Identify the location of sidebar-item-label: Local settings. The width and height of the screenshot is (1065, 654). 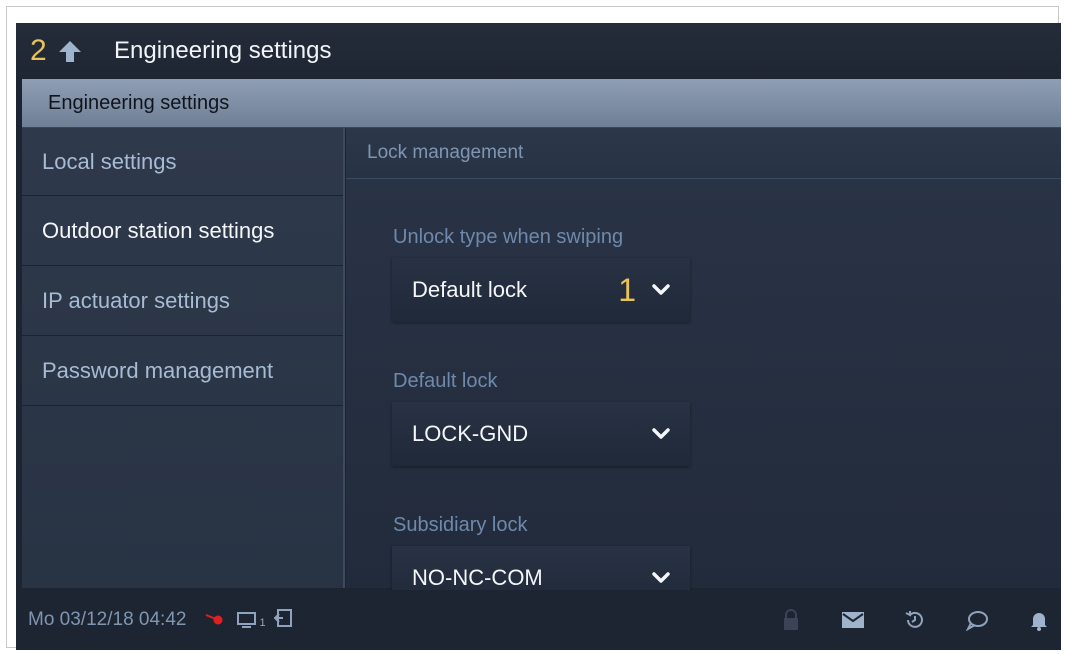
(109, 161).